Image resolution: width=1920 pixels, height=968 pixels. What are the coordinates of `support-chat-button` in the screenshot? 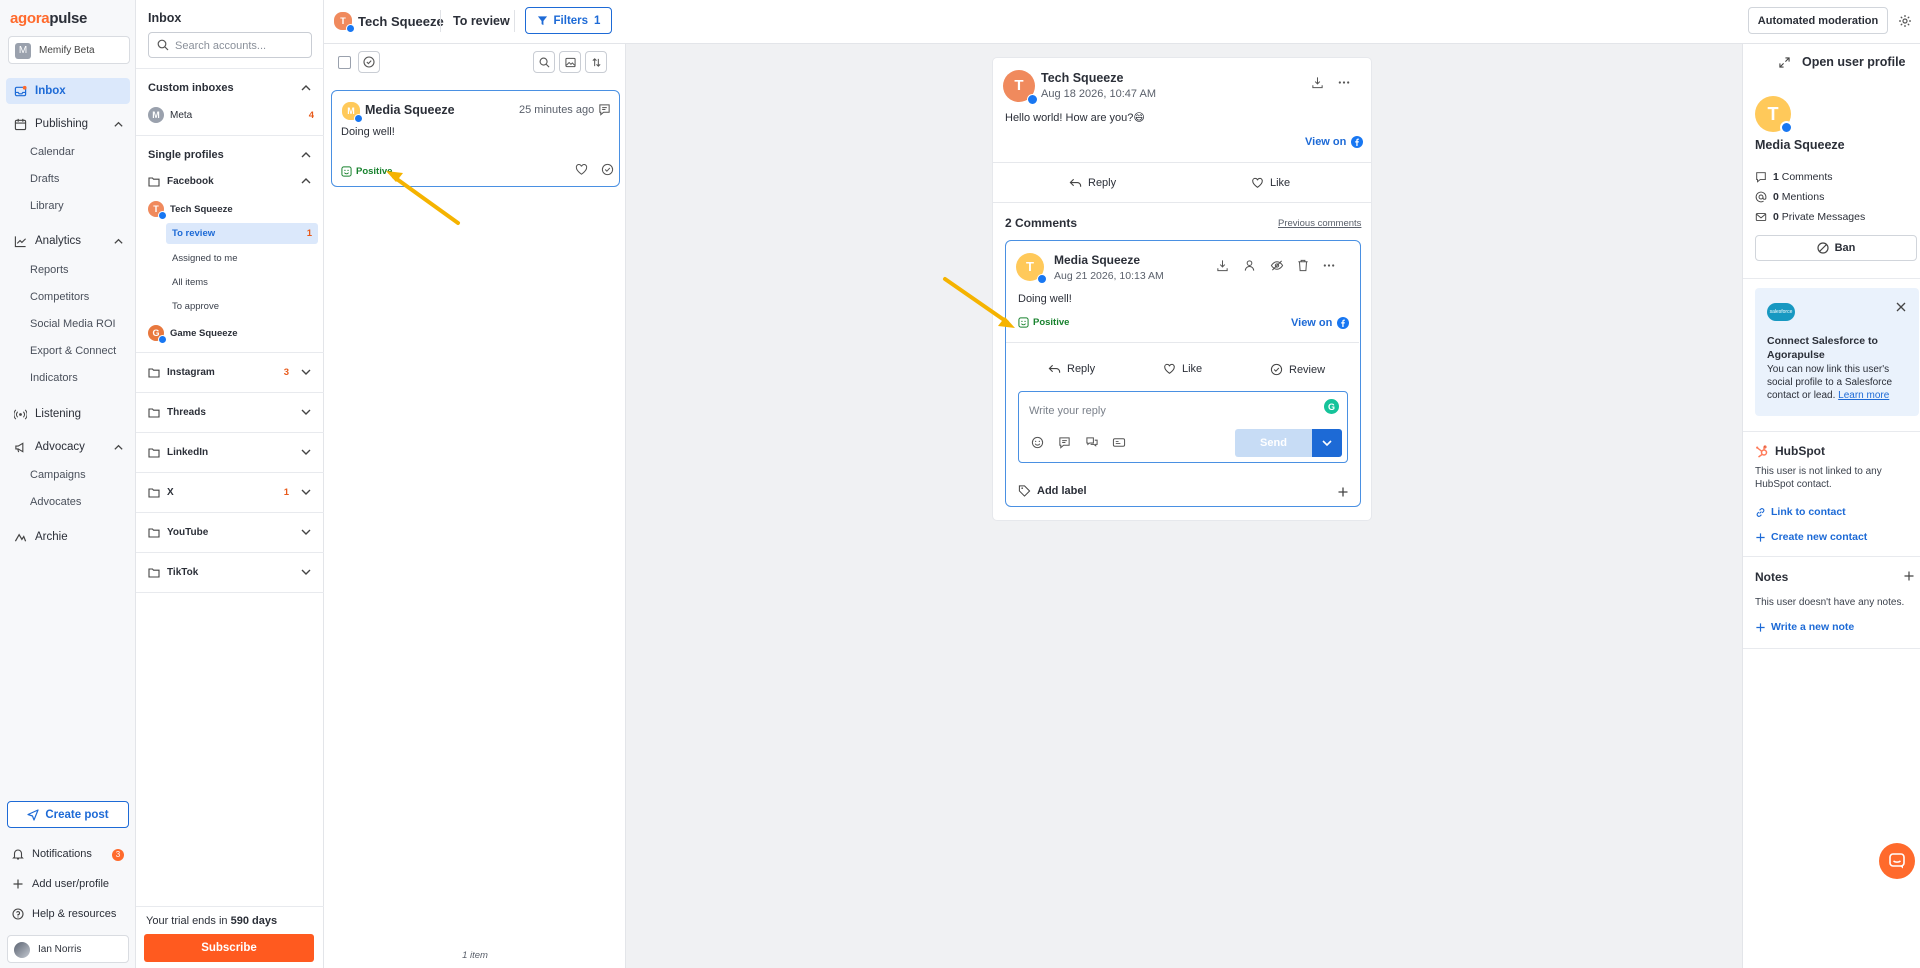 It's located at (1897, 861).